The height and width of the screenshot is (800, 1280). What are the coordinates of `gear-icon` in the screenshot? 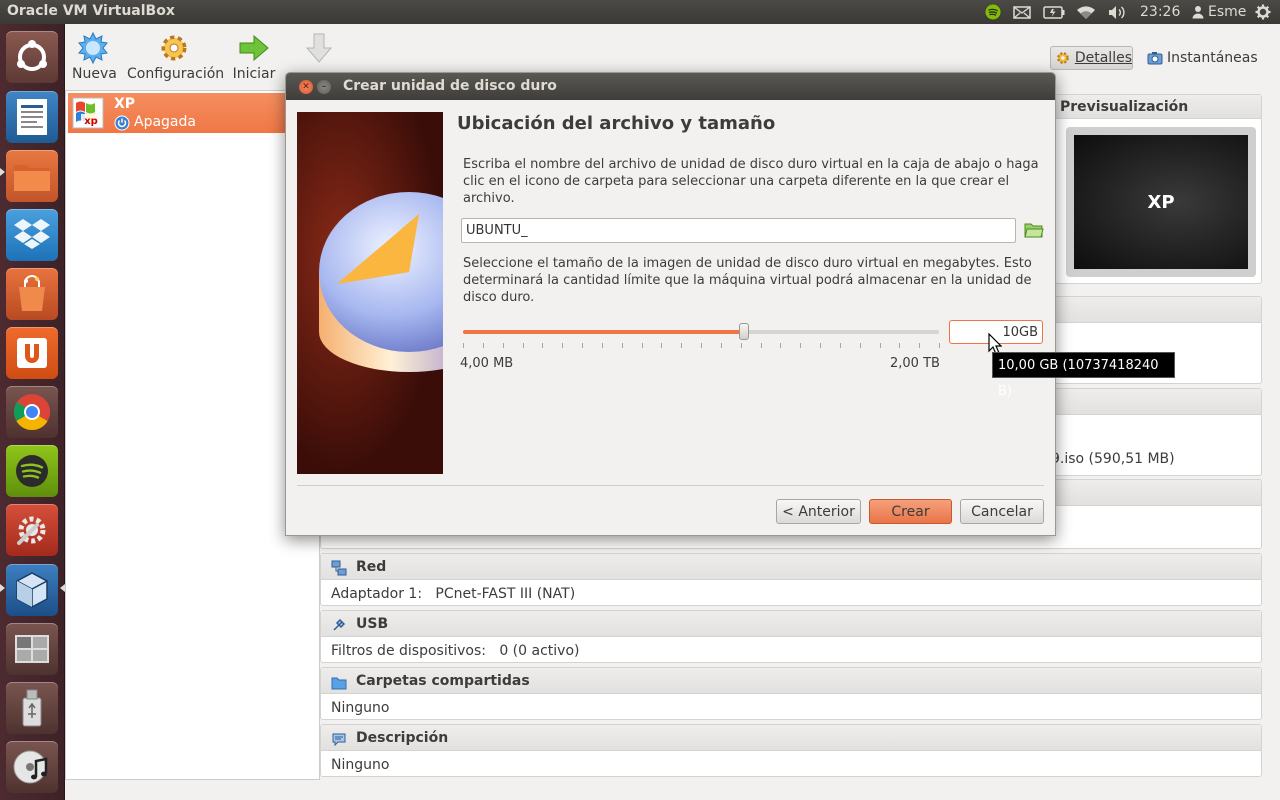 It's located at (174, 48).